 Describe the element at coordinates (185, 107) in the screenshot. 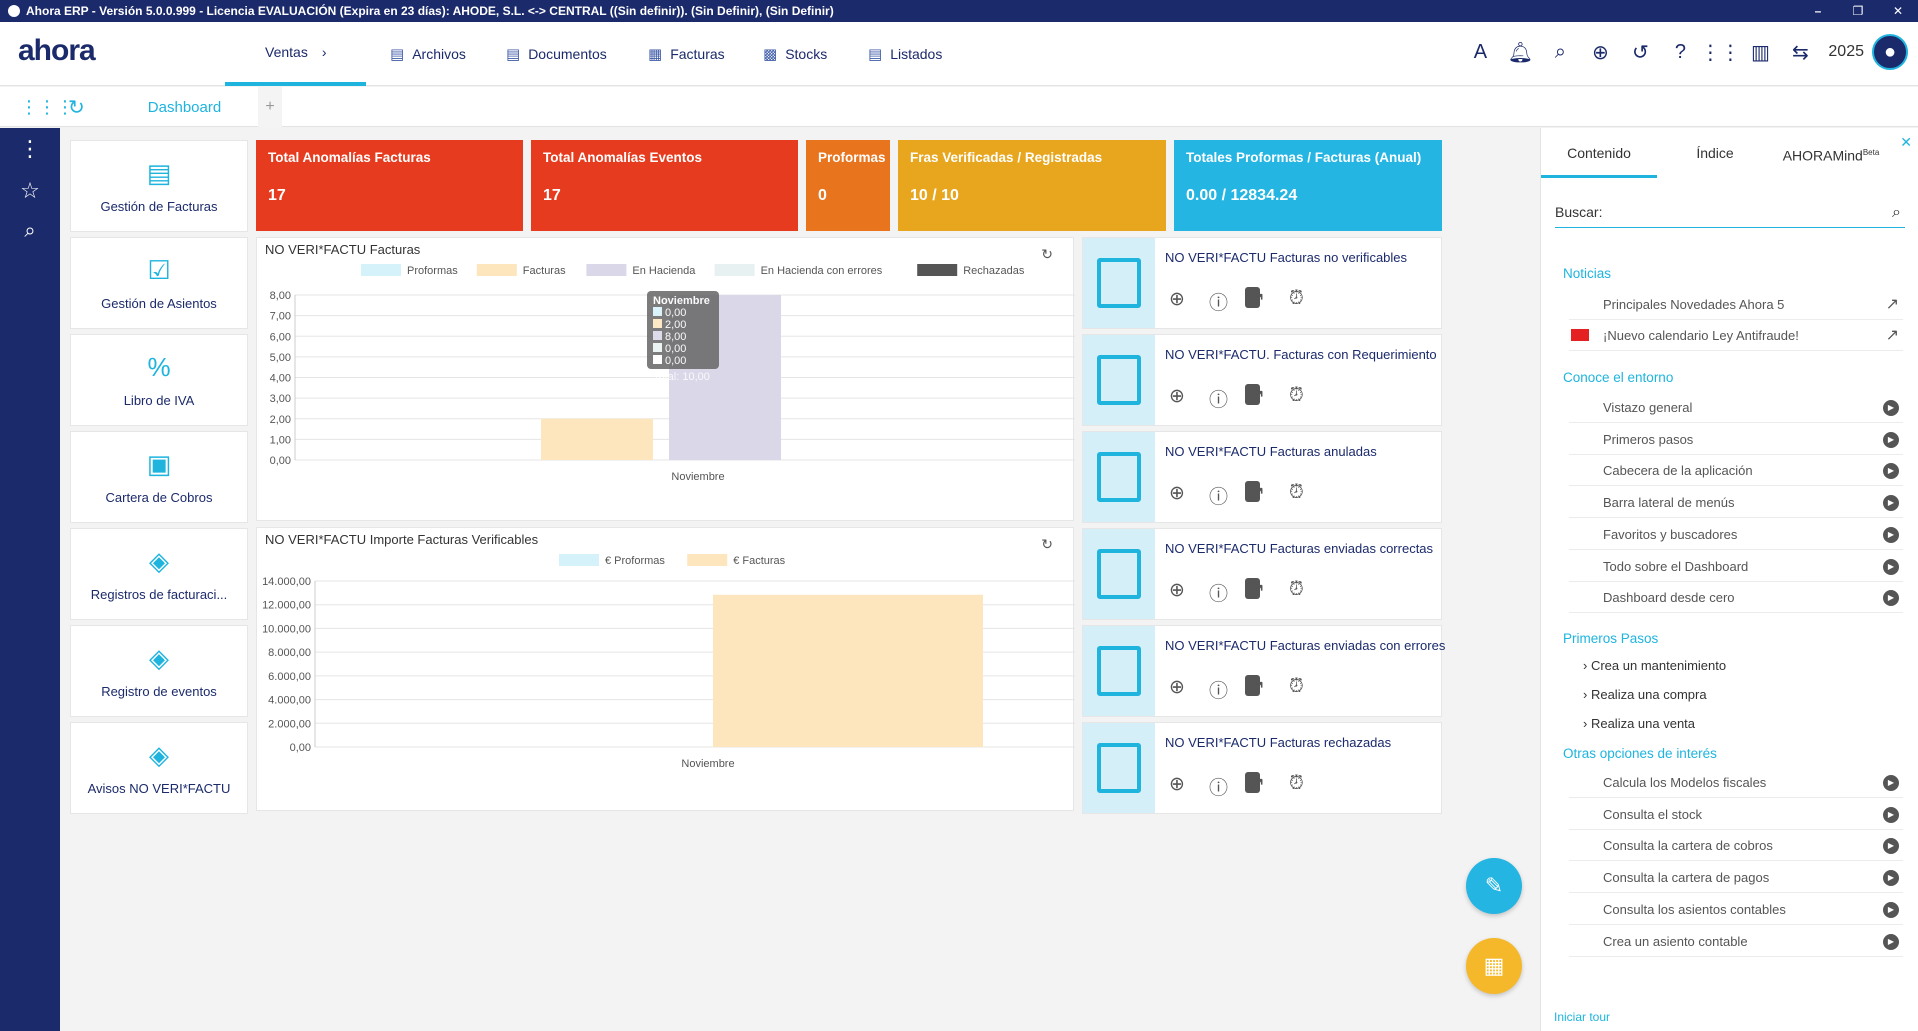

I see `tab-dashboard: Dashboard` at that location.